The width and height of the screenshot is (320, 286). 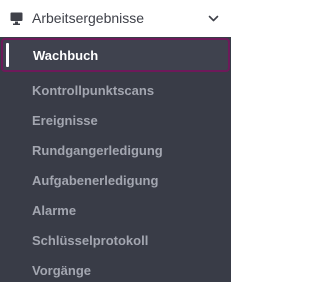 I want to click on menu-item-label: Alarme, so click(x=54, y=210).